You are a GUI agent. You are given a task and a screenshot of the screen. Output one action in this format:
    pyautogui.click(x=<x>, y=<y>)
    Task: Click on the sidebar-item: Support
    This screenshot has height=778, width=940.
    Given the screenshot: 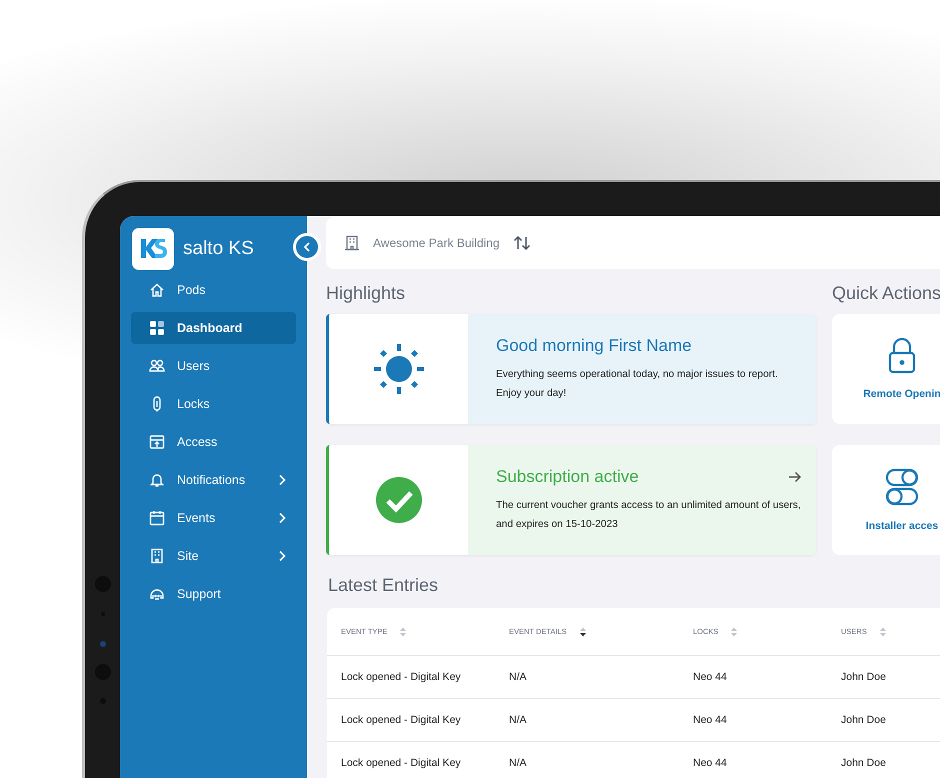 What is the action you would take?
    pyautogui.click(x=213, y=594)
    